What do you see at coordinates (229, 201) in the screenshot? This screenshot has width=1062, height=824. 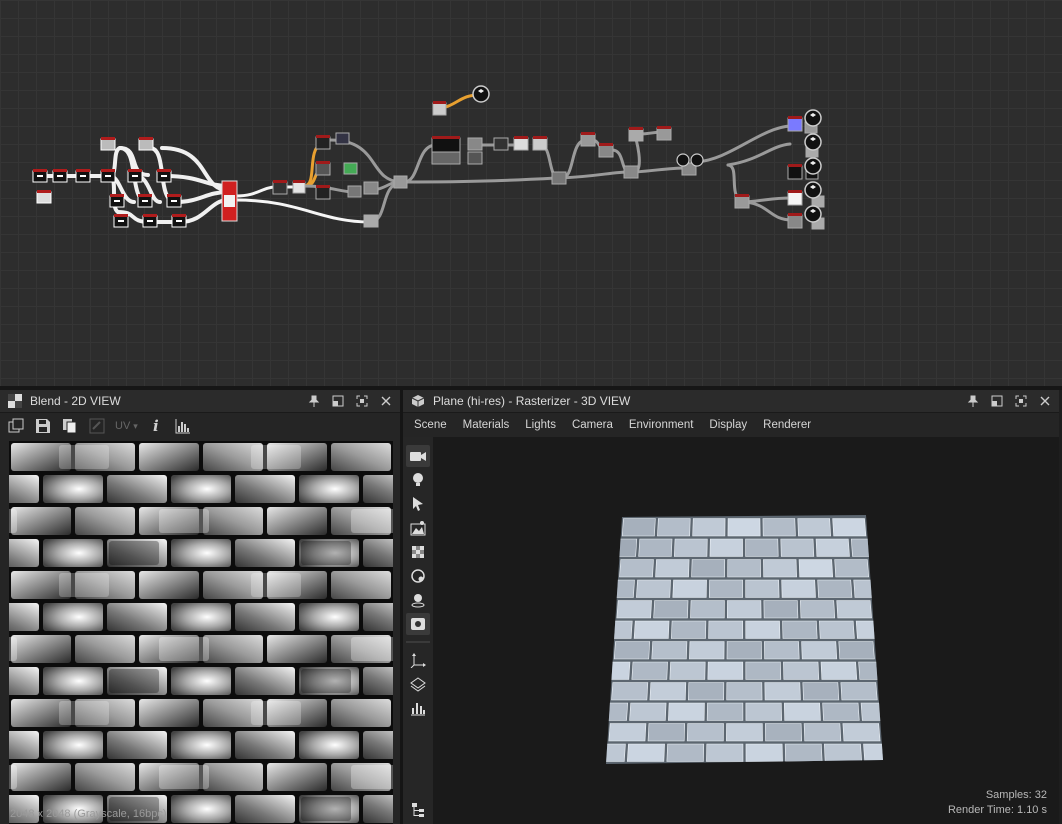 I see `node-blend` at bounding box center [229, 201].